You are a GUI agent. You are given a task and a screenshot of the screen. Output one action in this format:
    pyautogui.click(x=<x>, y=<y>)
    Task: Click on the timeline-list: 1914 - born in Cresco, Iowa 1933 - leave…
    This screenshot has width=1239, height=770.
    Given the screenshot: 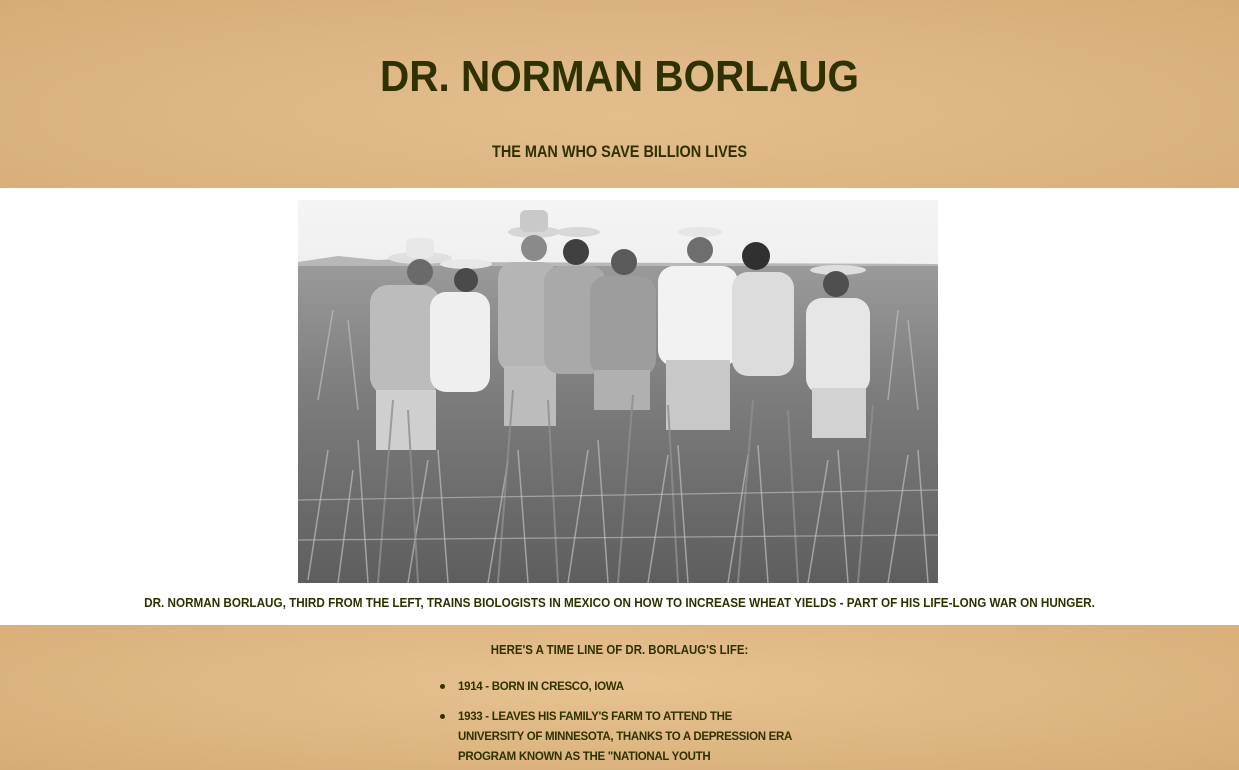 What is the action you would take?
    pyautogui.click(x=620, y=723)
    